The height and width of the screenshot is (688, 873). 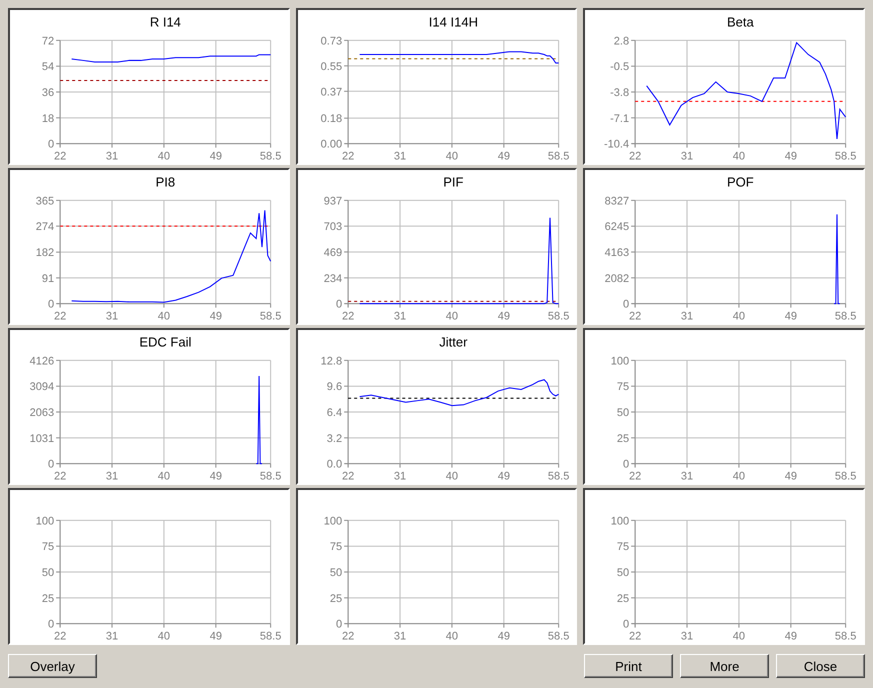 I want to click on y-tick-label: 0.00, so click(x=331, y=144).